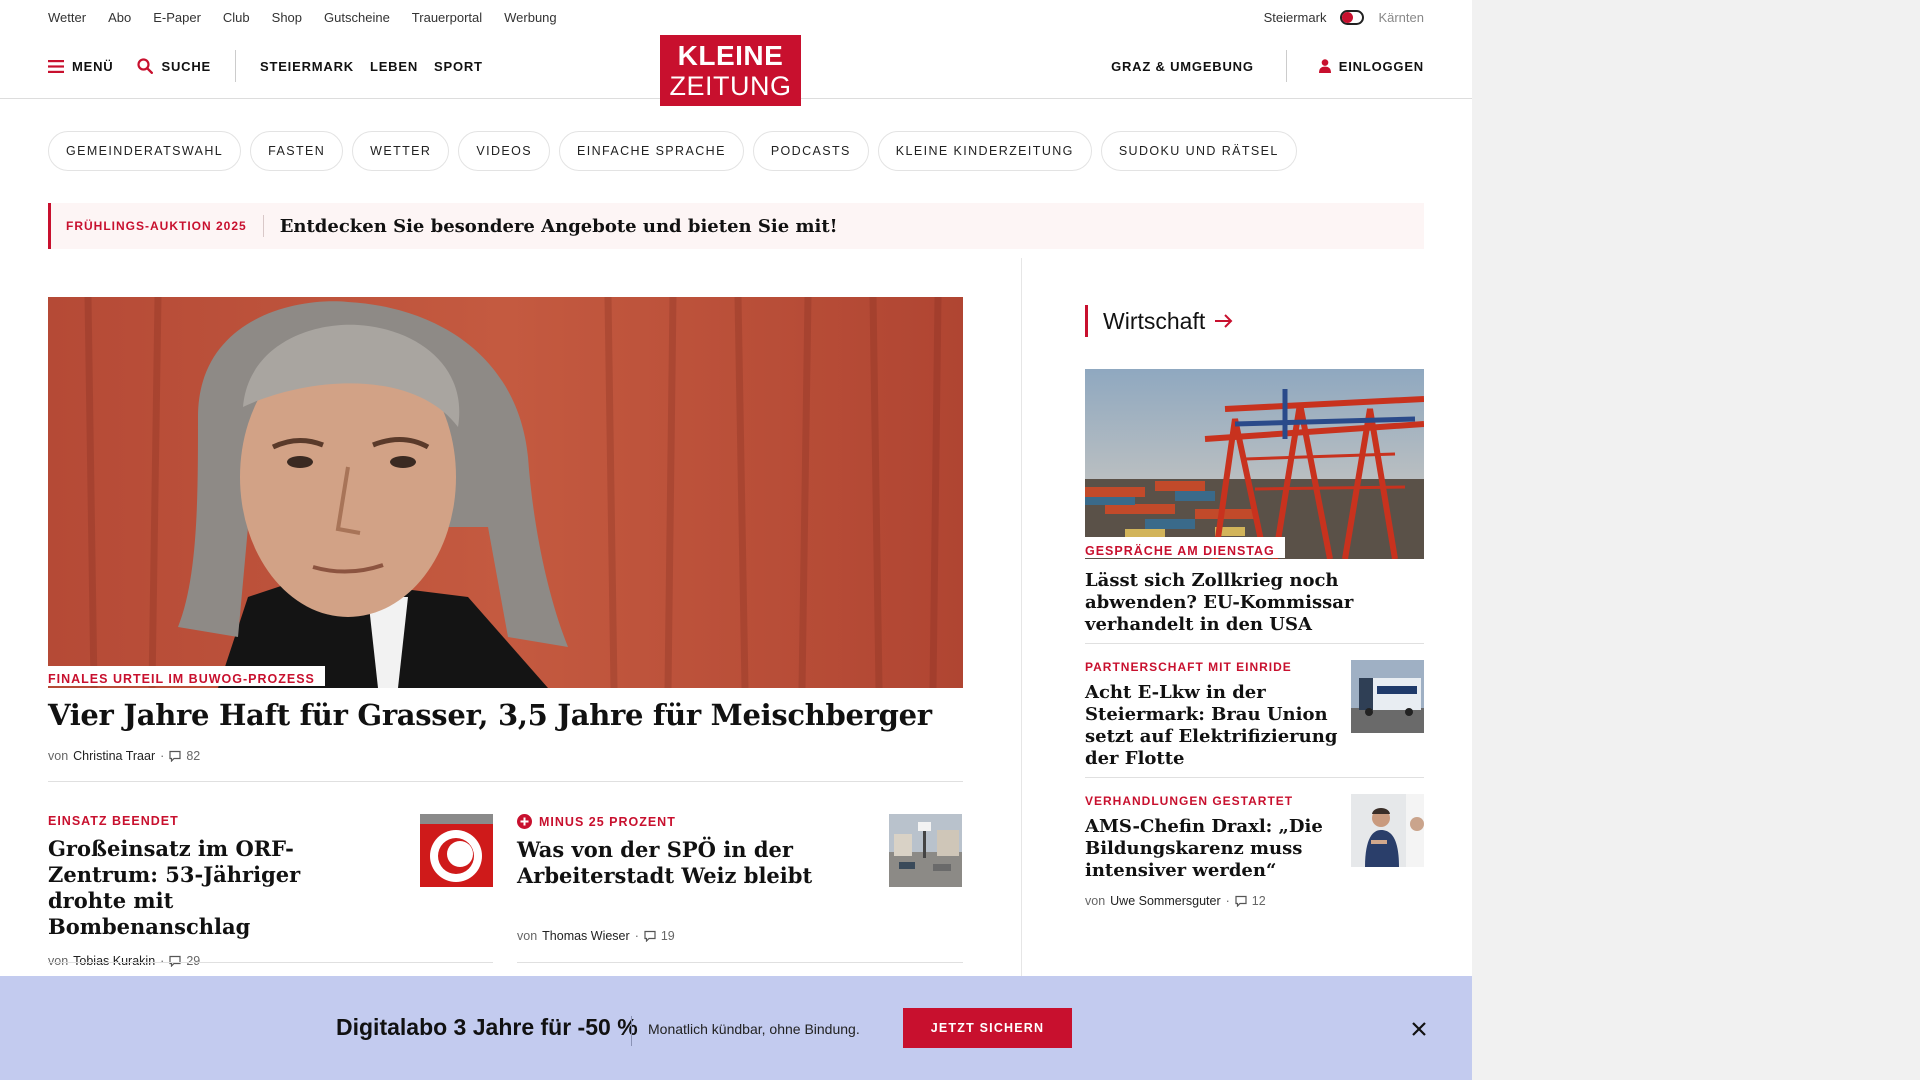 This screenshot has height=1080, width=1920. I want to click on plus-badge-icon, so click(524, 821).